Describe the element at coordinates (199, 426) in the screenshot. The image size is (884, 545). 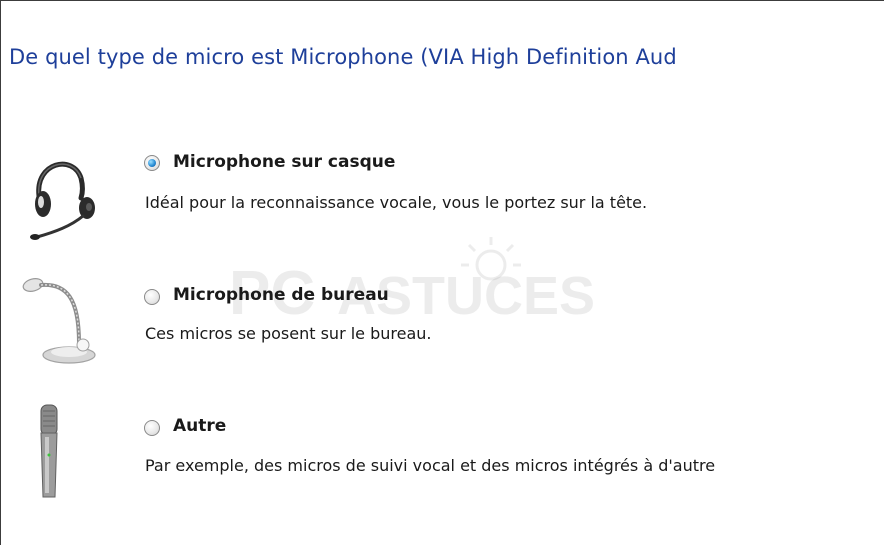
I see `option-title-other: Autre` at that location.